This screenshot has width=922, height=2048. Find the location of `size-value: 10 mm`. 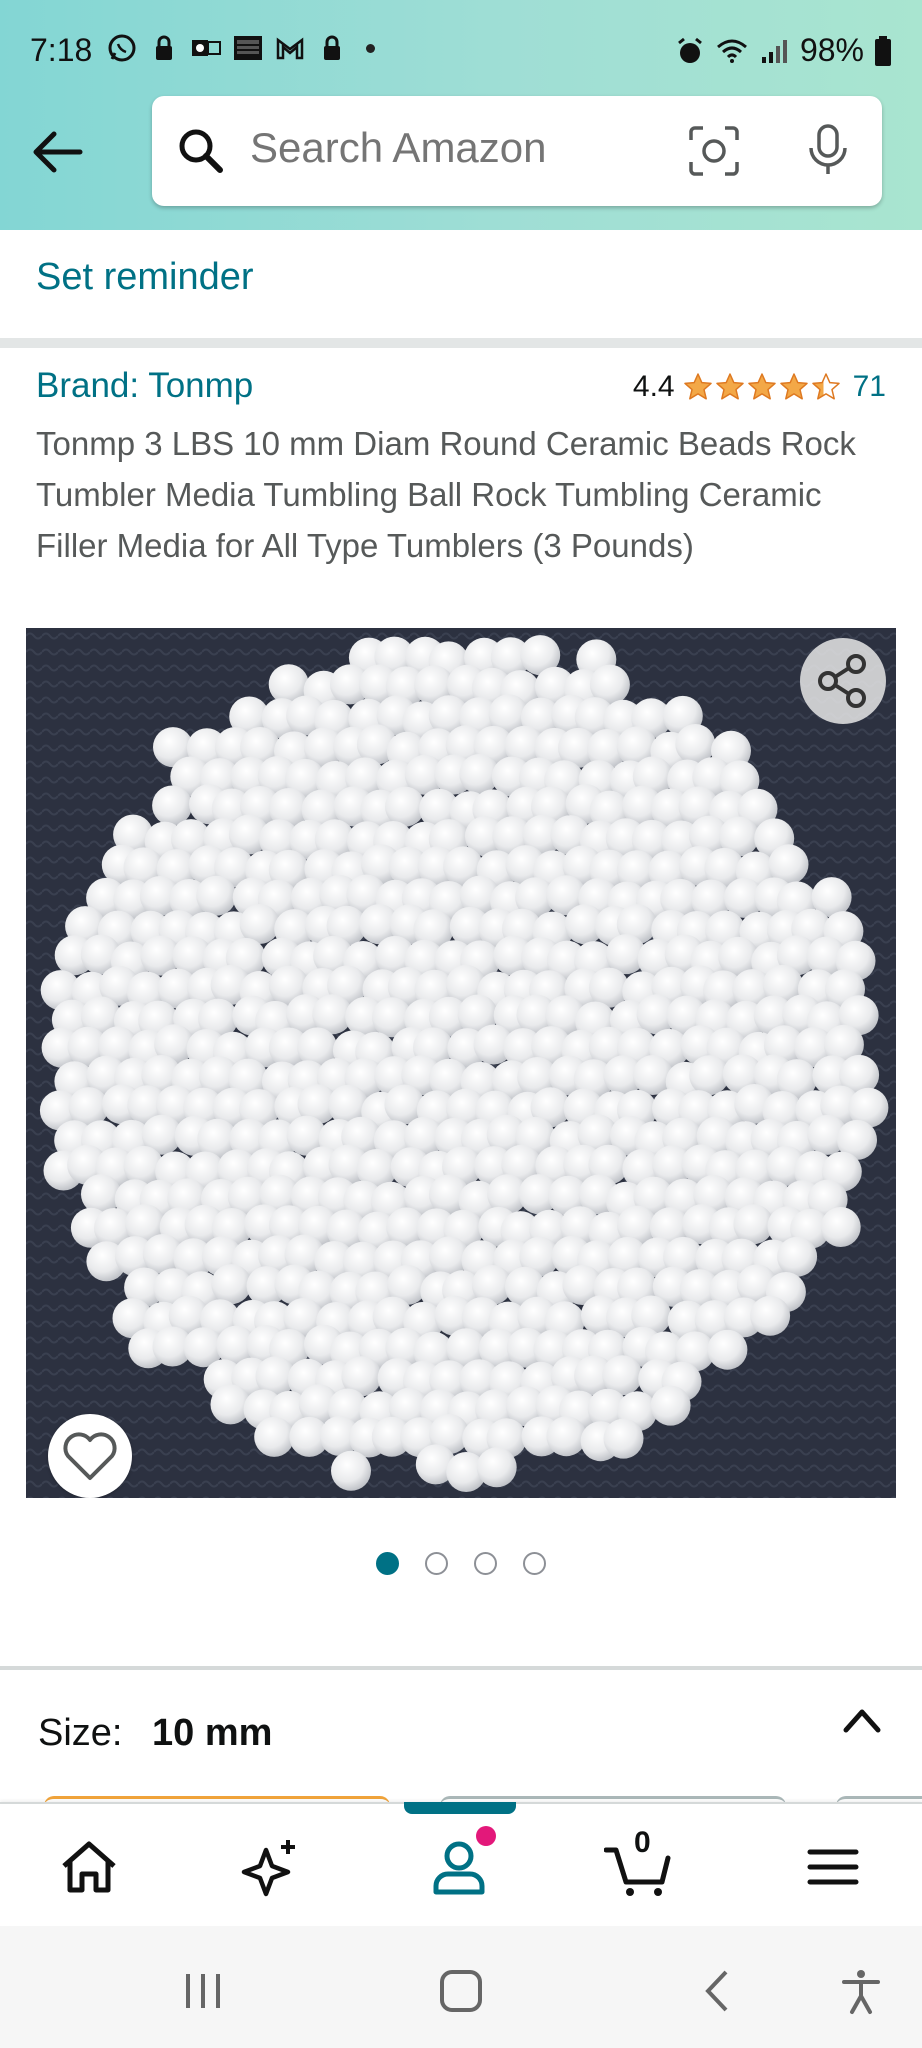

size-value: 10 mm is located at coordinates (212, 1733).